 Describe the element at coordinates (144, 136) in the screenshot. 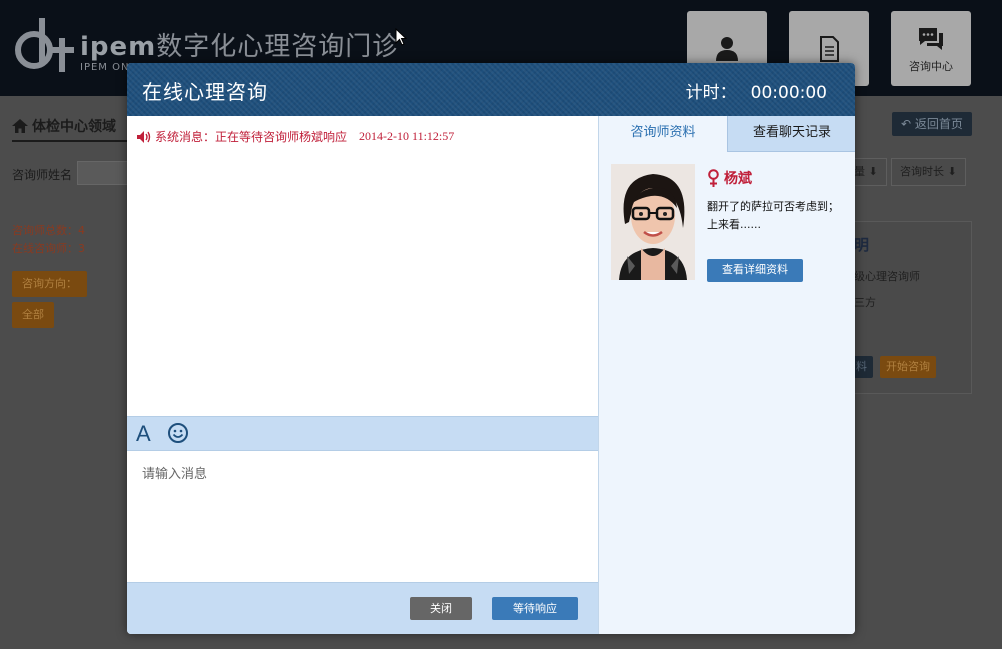

I see `speaker-icon` at that location.